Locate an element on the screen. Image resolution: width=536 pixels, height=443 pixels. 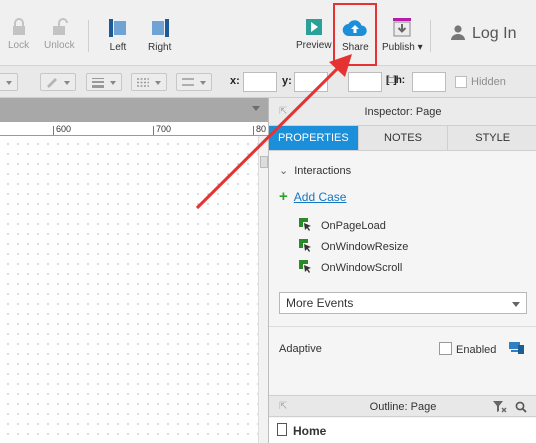
format-bar: x: y: [□]h: Hidden is located at coordinates (268, 82).